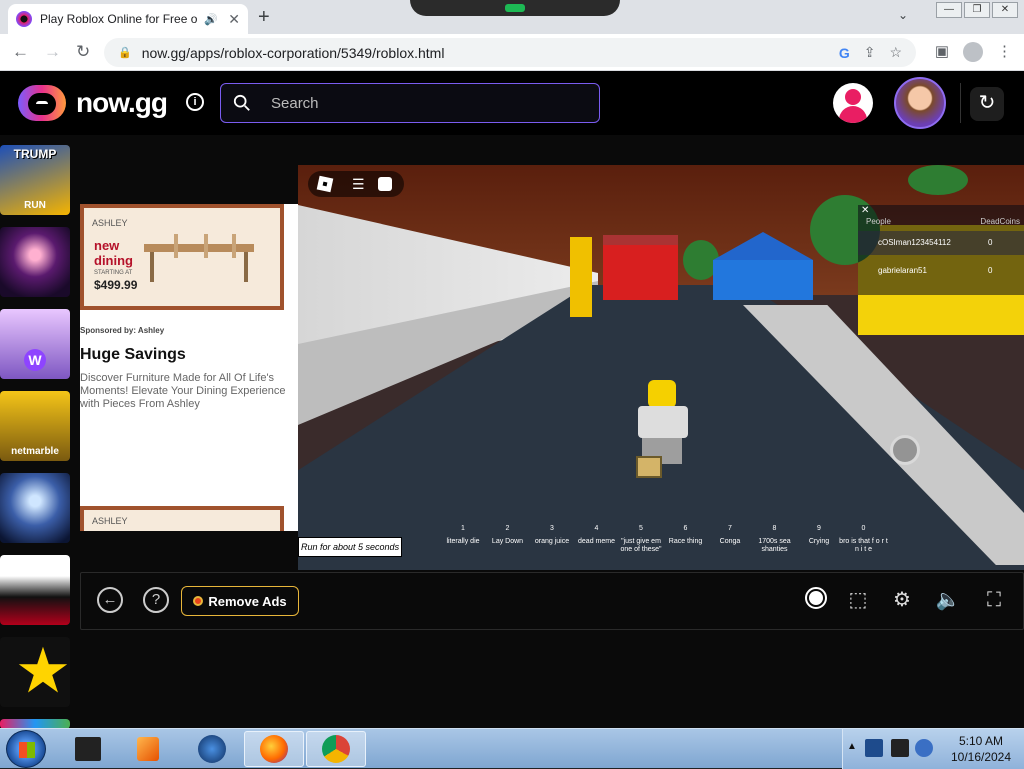  Describe the element at coordinates (552, 535) in the screenshot. I see `hotbar-slot: 3 orang juice` at that location.